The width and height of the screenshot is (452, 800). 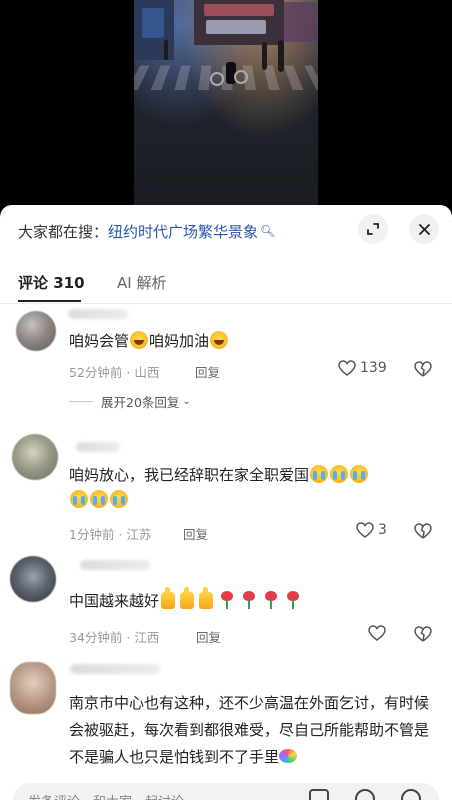 I want to click on comment-input: 发条评论，和大家一起讨论, so click(x=226, y=791).